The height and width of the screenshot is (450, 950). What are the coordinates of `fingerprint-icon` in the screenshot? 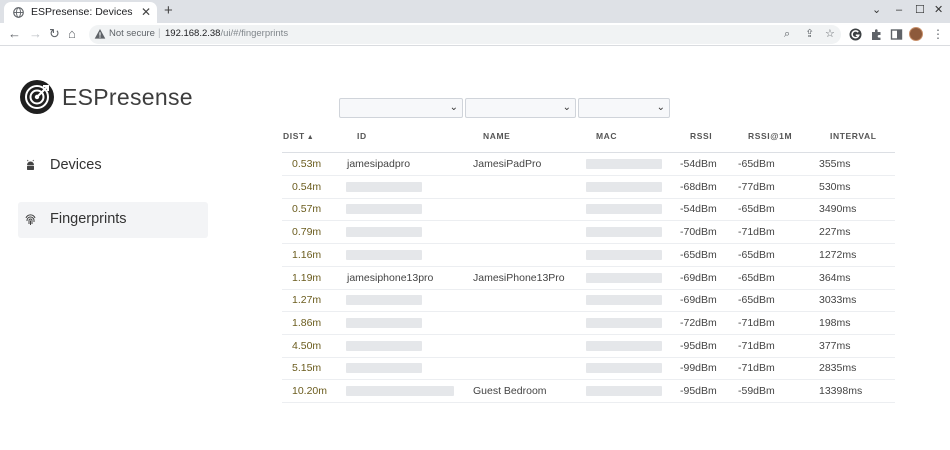 It's located at (30, 219).